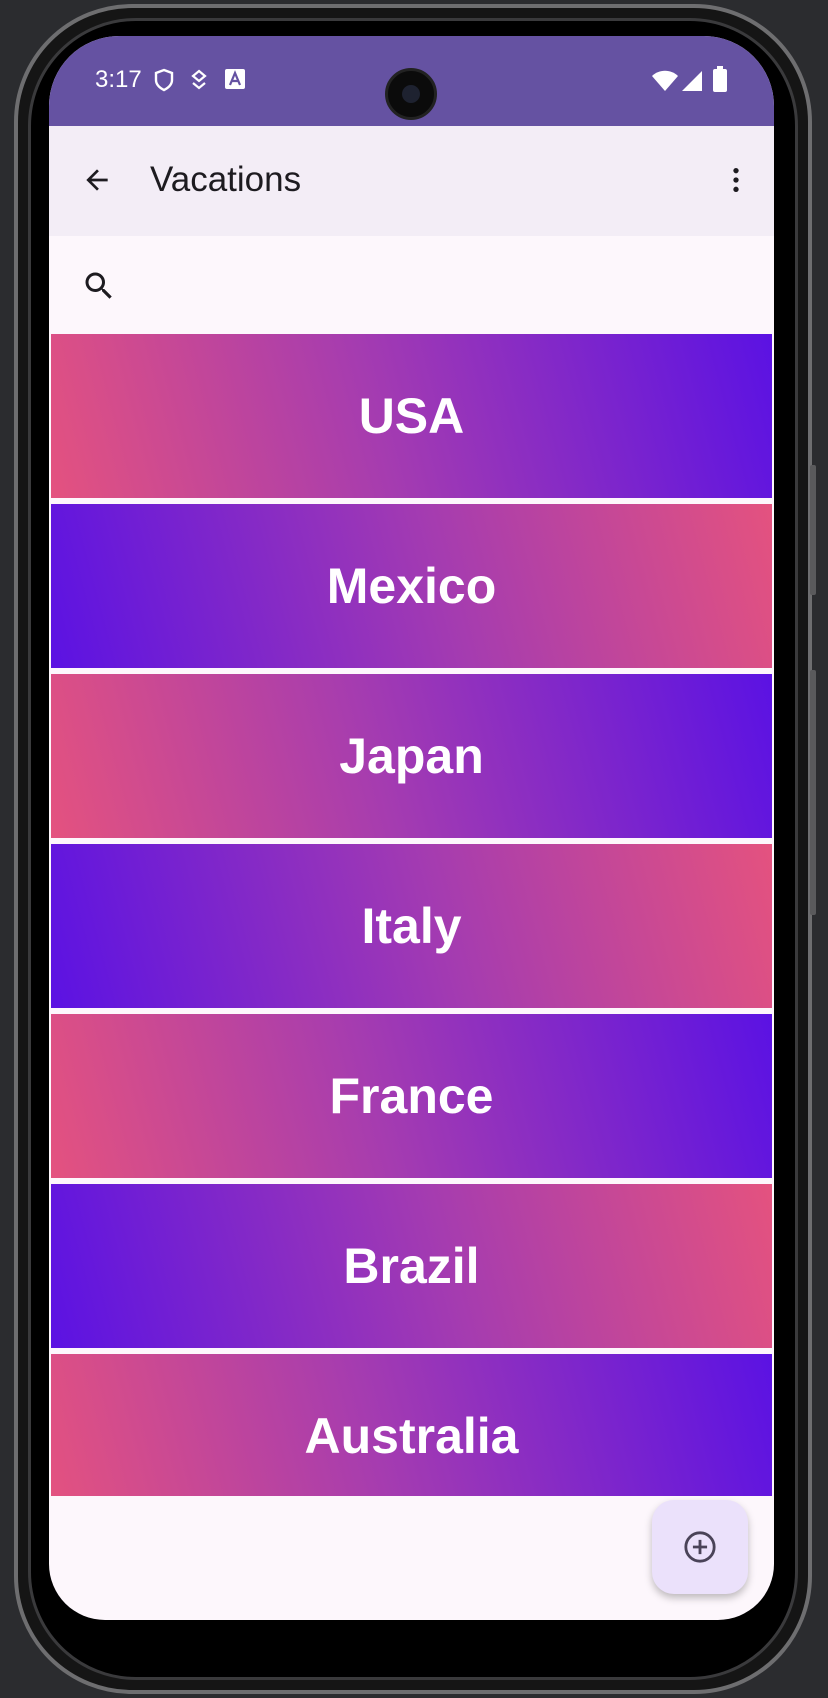  I want to click on list-item: Australia, so click(411, 1425).